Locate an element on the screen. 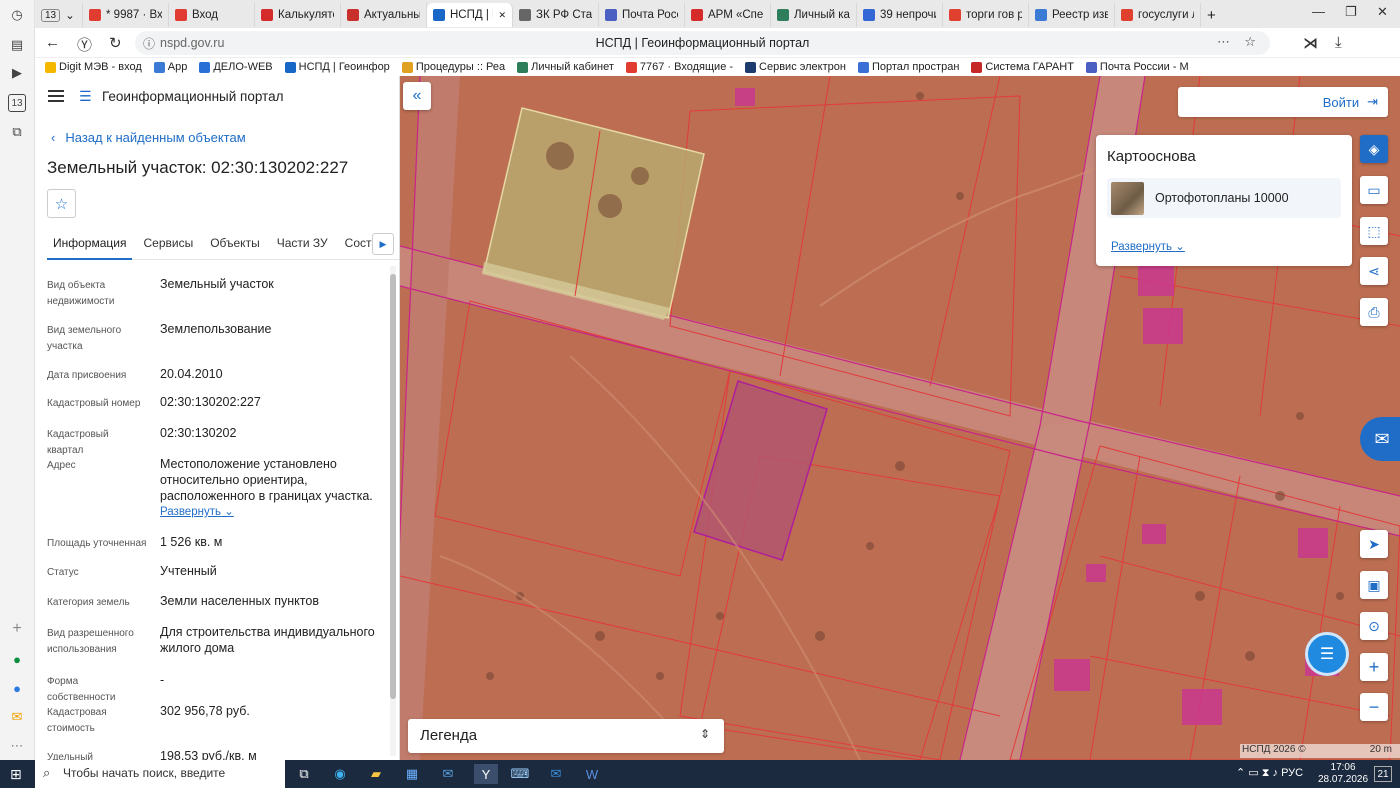  new-tab-button: + is located at coordinates (1211, 15).